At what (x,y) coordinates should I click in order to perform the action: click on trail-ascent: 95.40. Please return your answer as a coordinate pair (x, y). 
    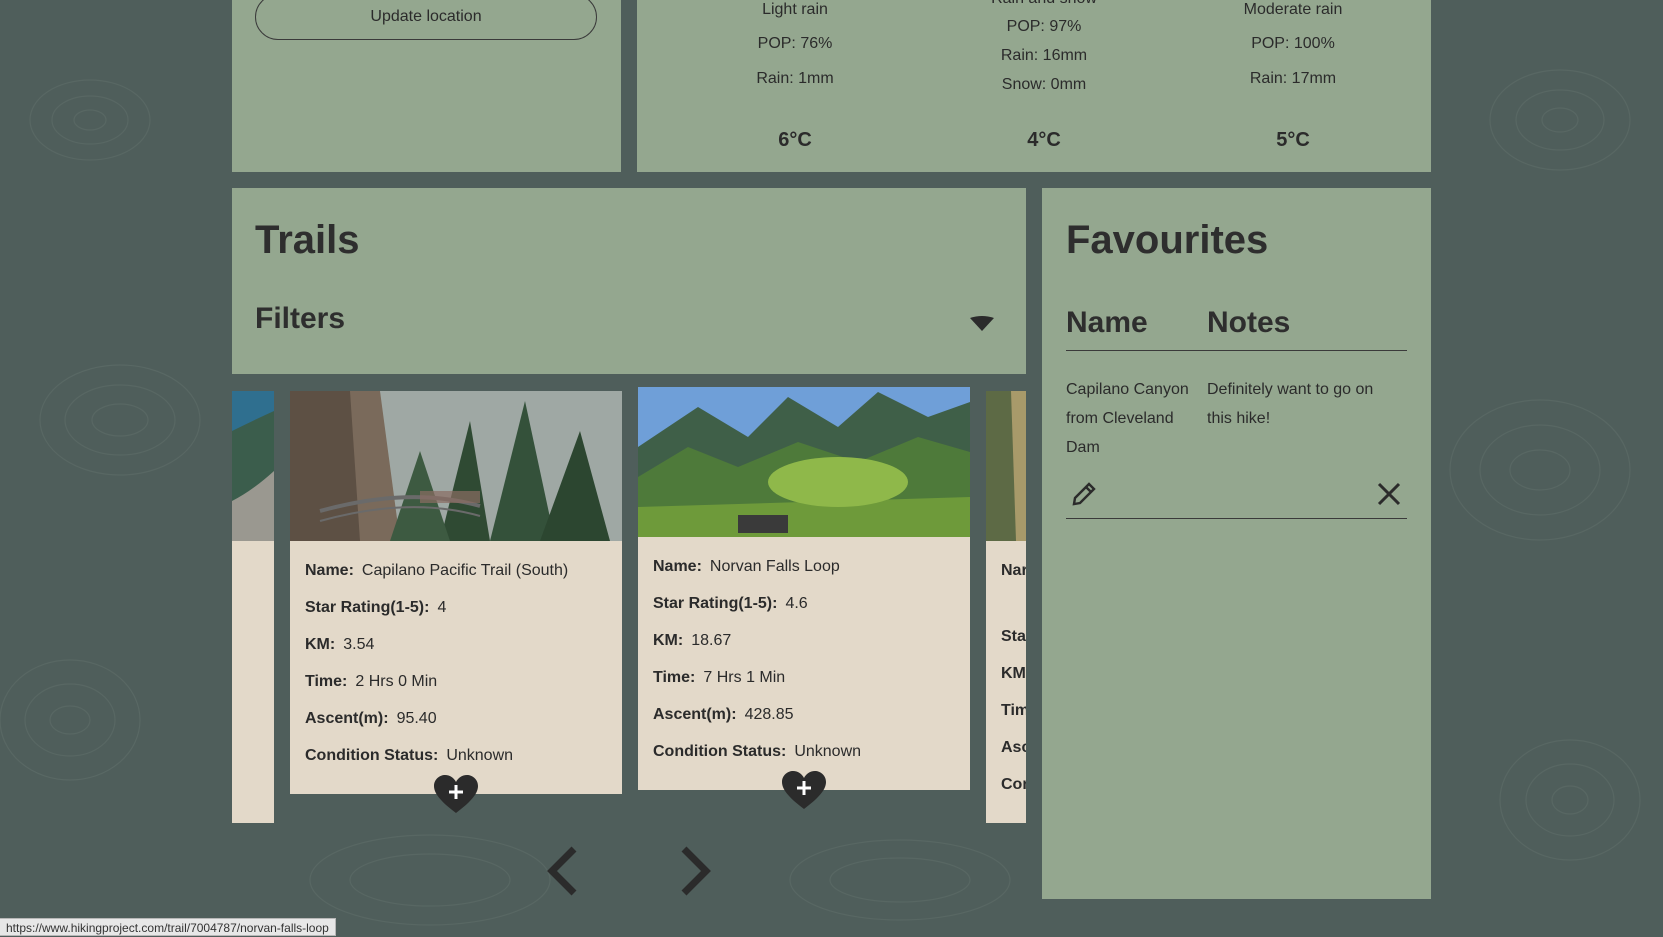
    Looking at the image, I should click on (416, 718).